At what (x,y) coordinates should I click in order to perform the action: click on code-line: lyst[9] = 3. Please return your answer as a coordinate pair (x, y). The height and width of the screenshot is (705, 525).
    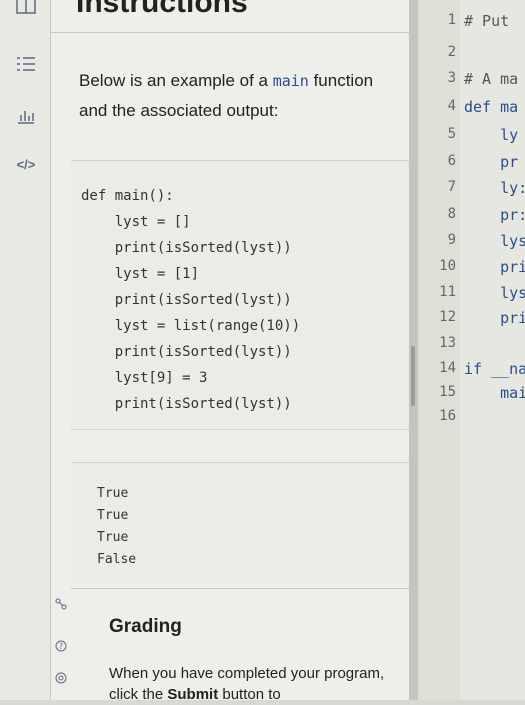
    Looking at the image, I should click on (144, 378).